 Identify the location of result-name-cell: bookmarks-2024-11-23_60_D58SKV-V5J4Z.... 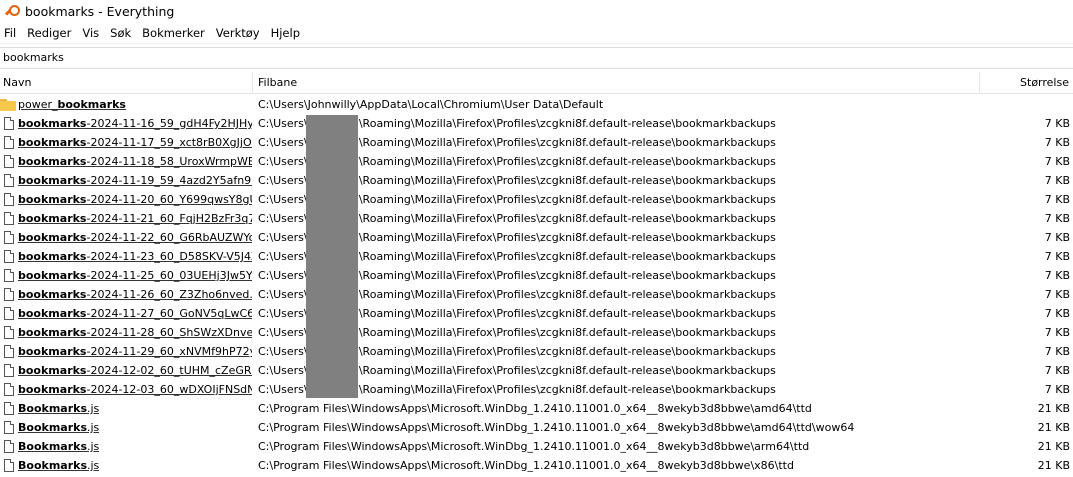
(126, 256).